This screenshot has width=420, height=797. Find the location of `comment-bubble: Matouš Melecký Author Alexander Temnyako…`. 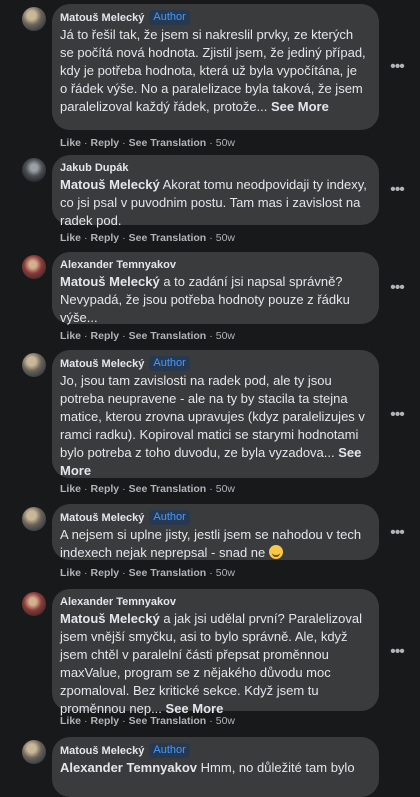

comment-bubble: Matouš Melecký Author Alexander Temnyako… is located at coordinates (215, 767).